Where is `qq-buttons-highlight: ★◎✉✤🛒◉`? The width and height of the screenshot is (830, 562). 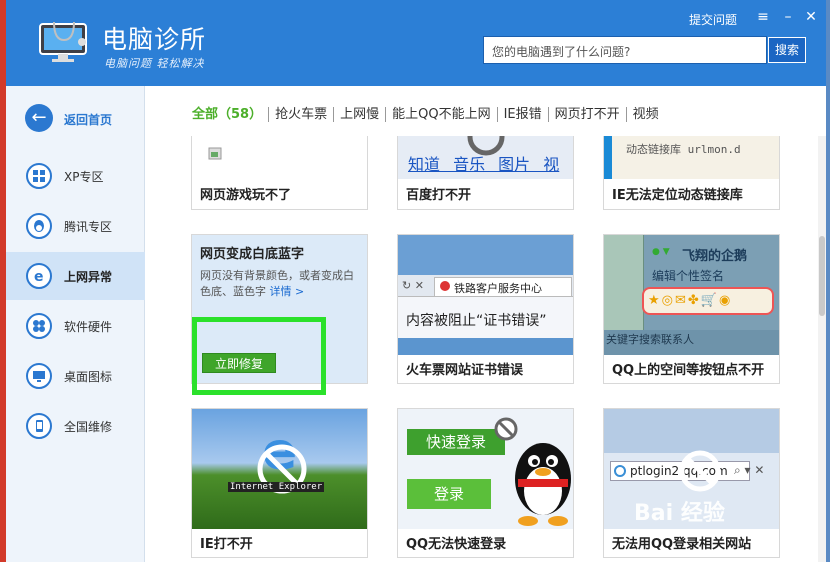 qq-buttons-highlight: ★◎✉✤🛒◉ is located at coordinates (708, 301).